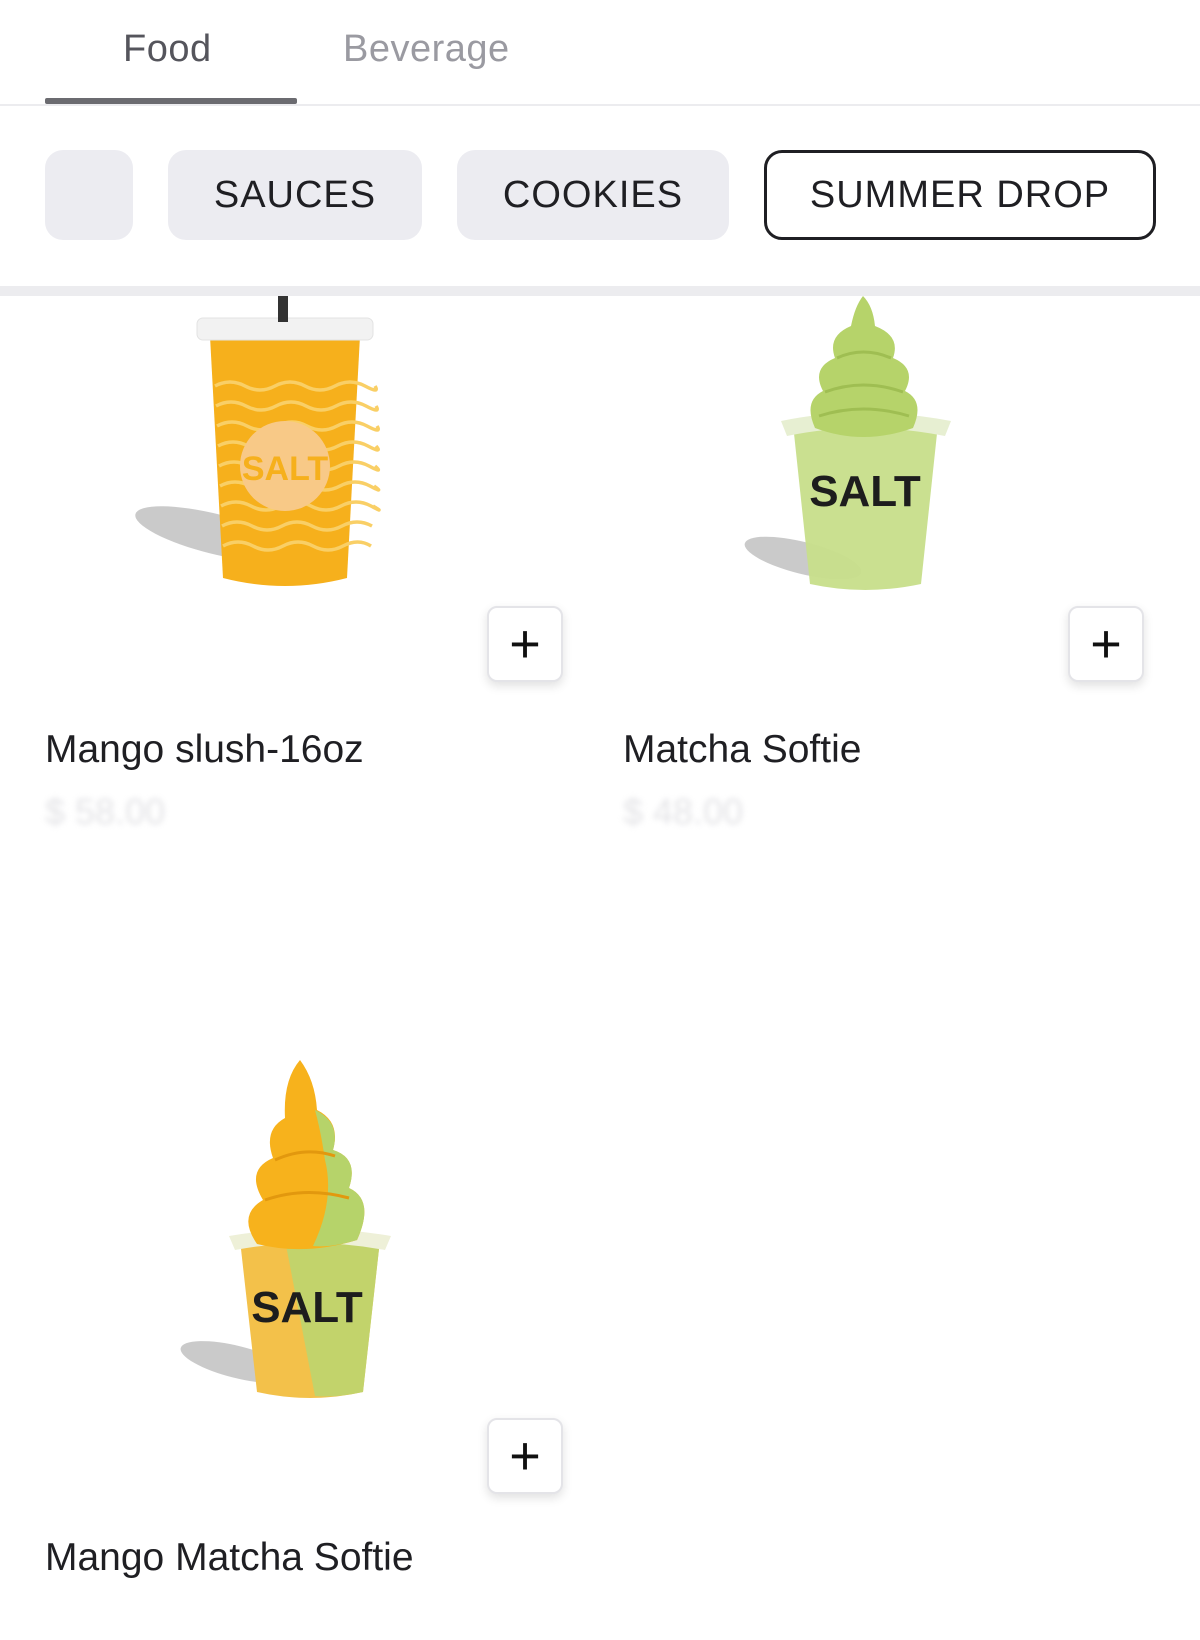 The height and width of the screenshot is (1640, 1200). What do you see at coordinates (893, 461) in the screenshot?
I see `matcha-softie-image: SALT` at bounding box center [893, 461].